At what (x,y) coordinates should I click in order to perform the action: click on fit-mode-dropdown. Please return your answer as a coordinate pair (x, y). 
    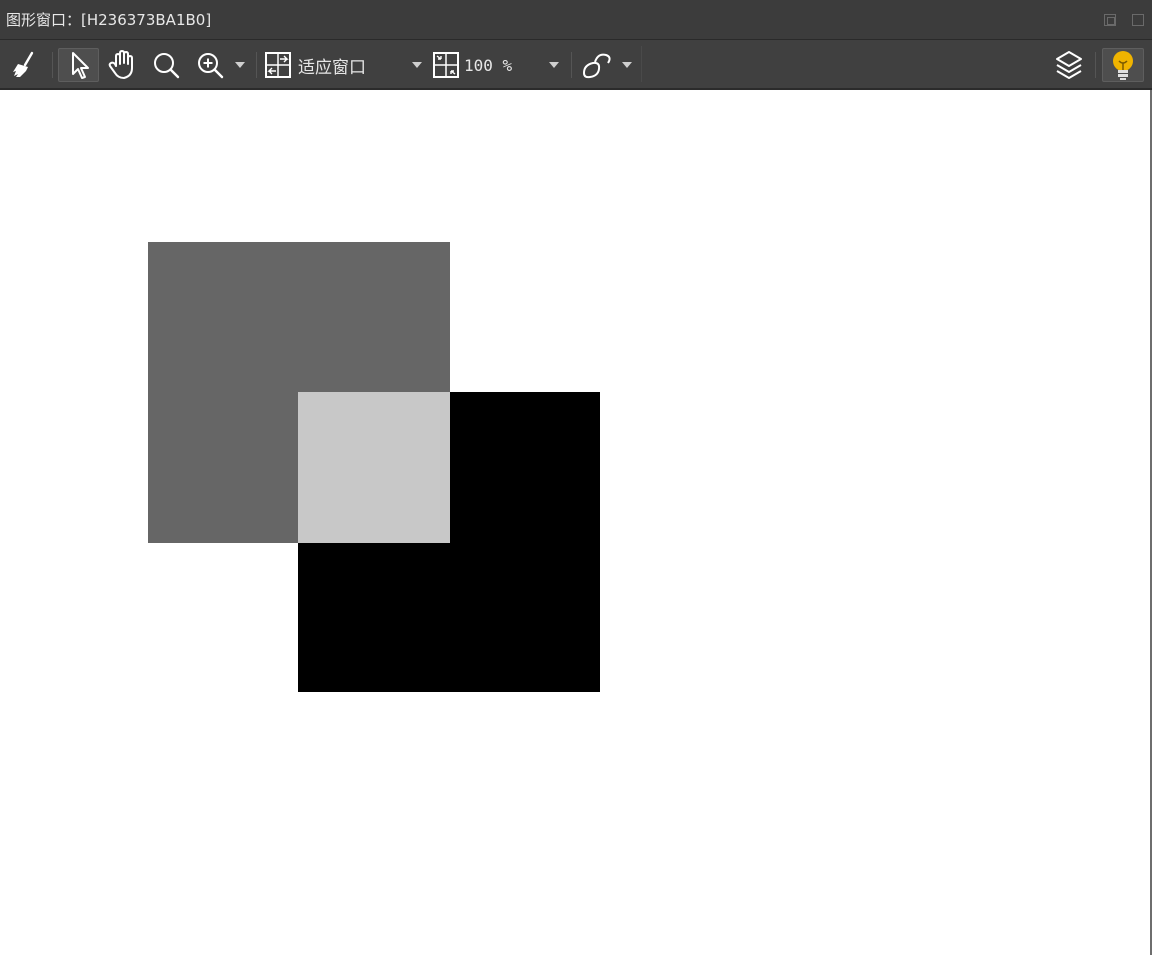
    Looking at the image, I should click on (417, 65).